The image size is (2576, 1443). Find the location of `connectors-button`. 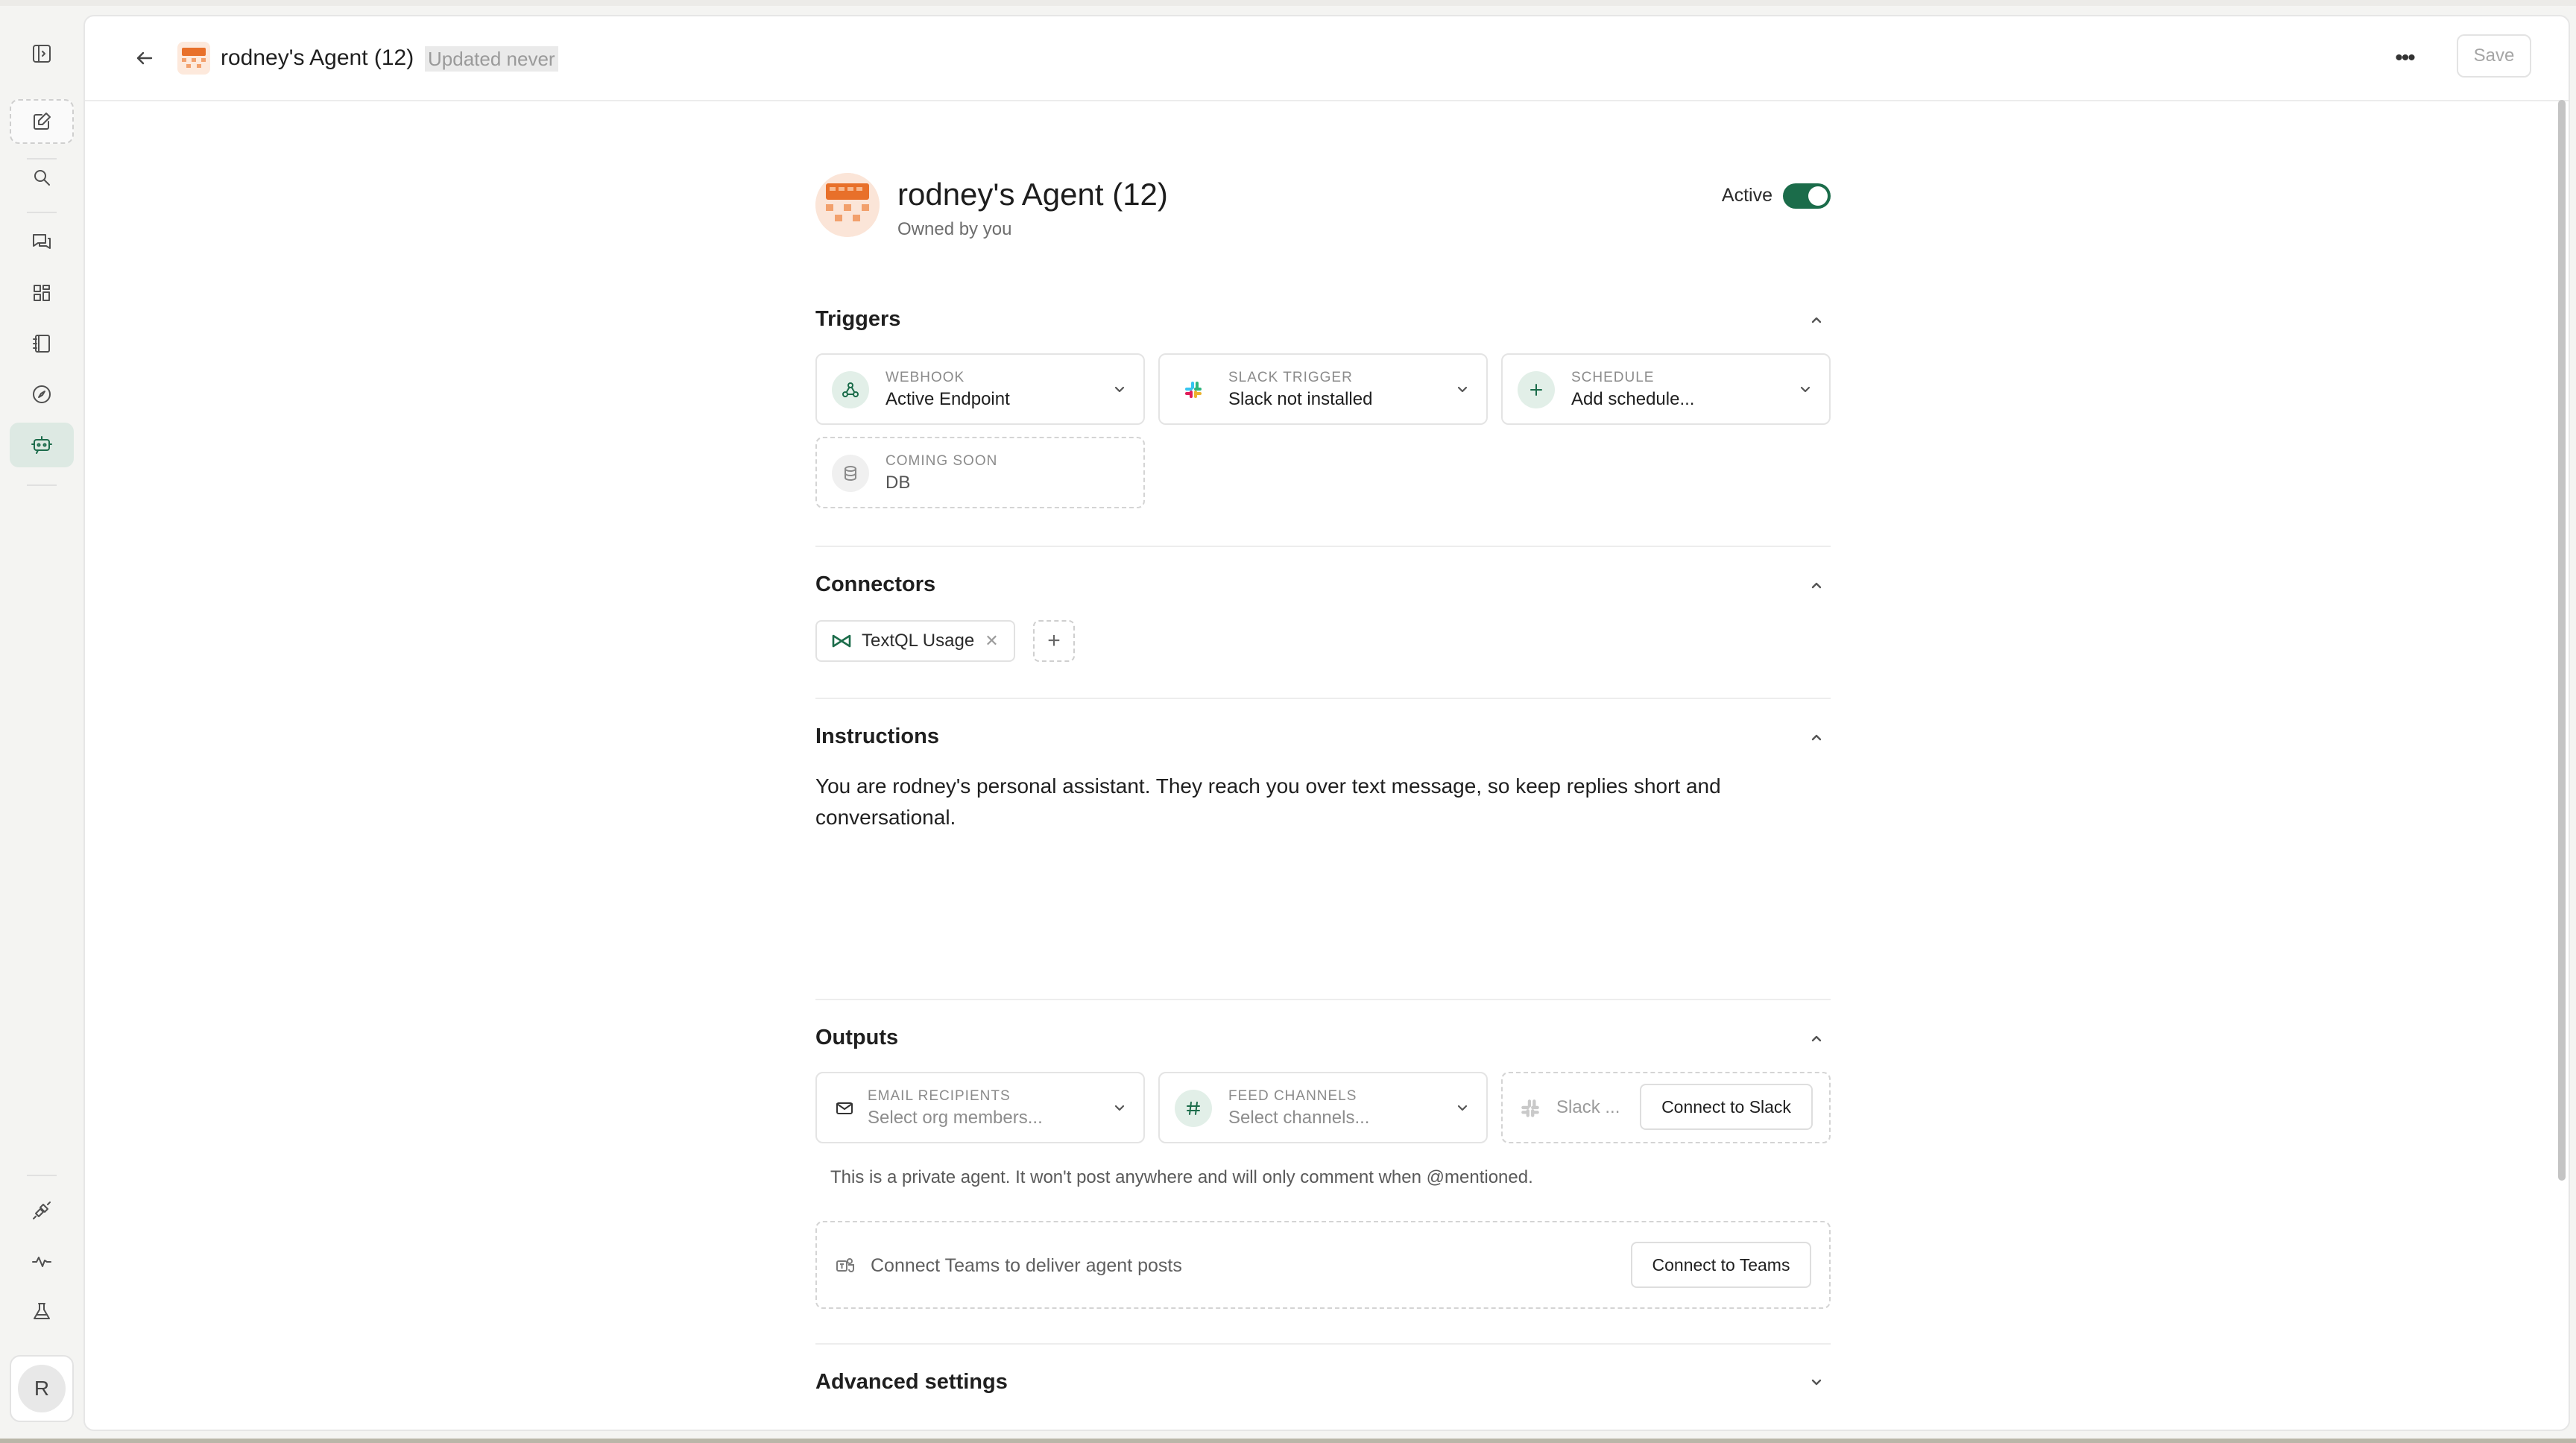

connectors-button is located at coordinates (42, 1210).